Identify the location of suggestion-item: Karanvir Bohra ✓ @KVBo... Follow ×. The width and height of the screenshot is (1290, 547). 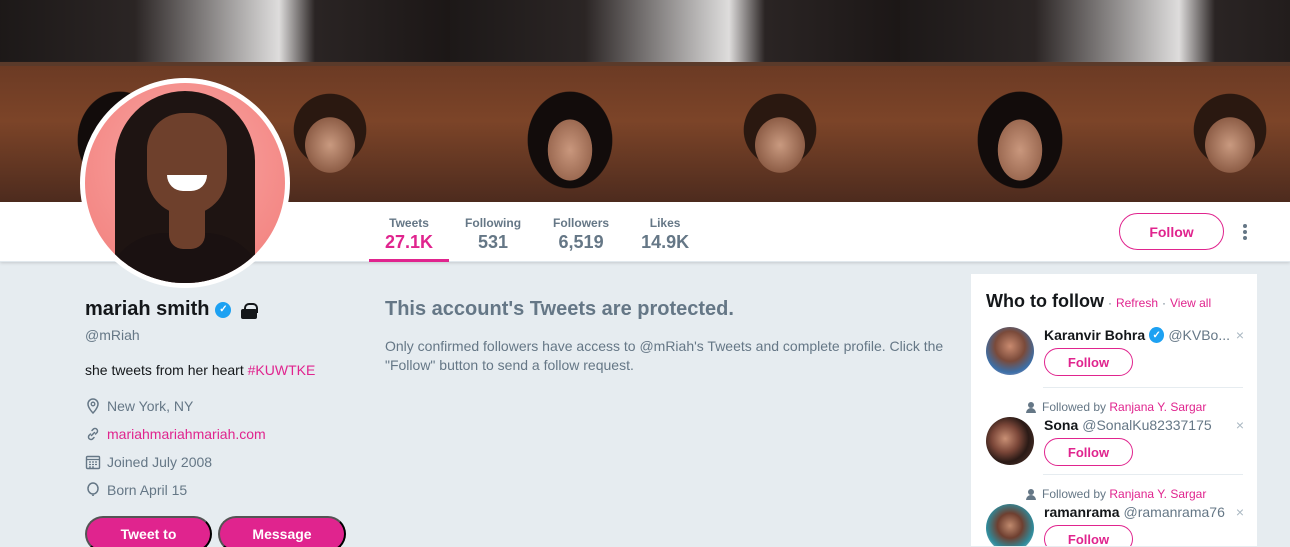
(1115, 351).